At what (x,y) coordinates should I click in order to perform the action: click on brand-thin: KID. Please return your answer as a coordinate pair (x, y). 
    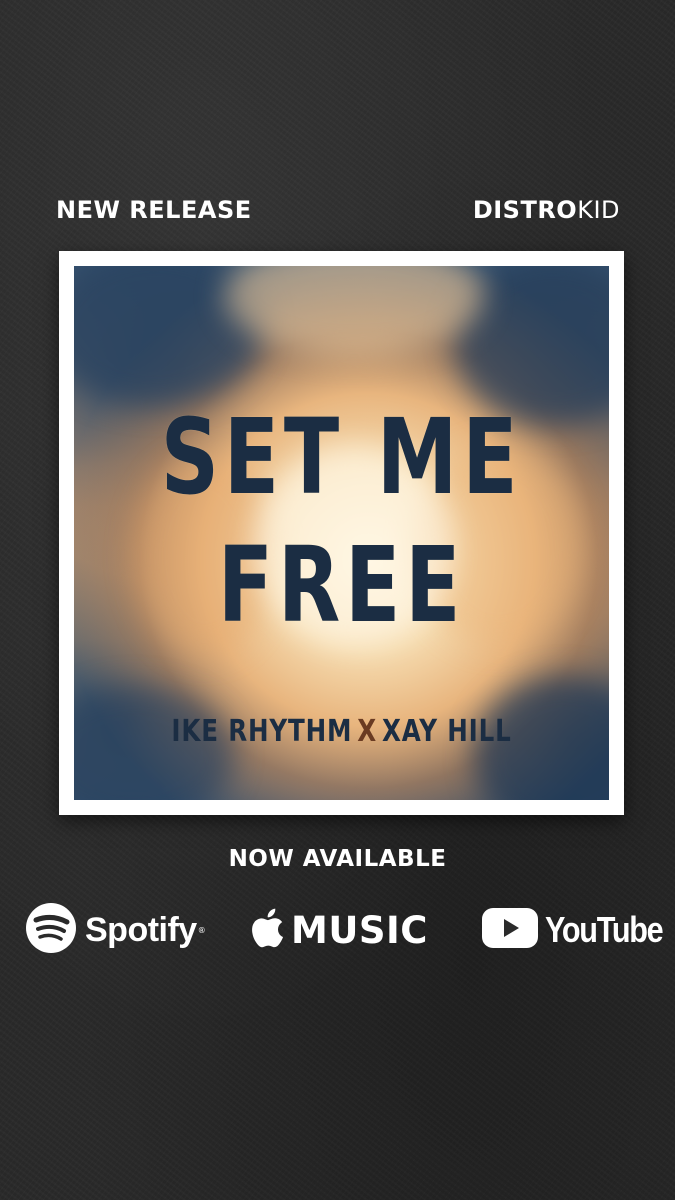
    Looking at the image, I should click on (598, 210).